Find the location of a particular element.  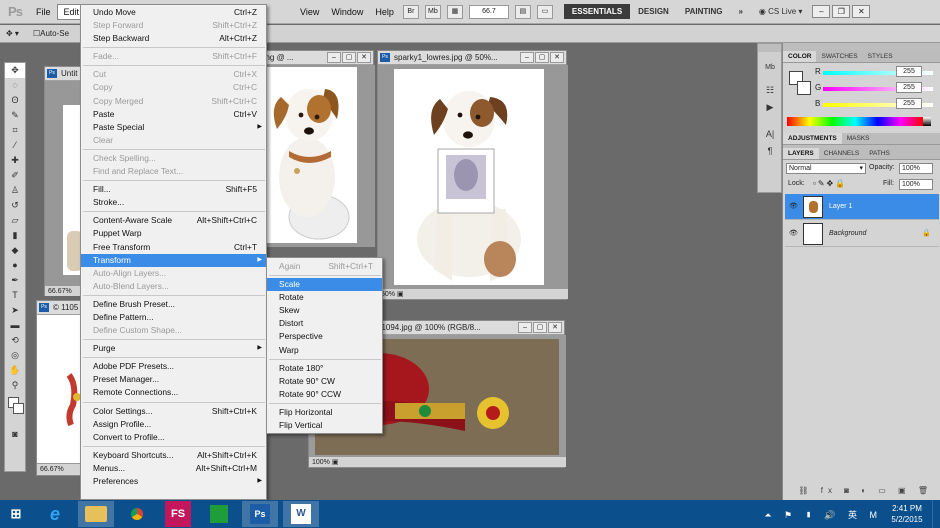

transform-item-rotate-90-ccw: Rotate 90° CCW is located at coordinates (324, 394).